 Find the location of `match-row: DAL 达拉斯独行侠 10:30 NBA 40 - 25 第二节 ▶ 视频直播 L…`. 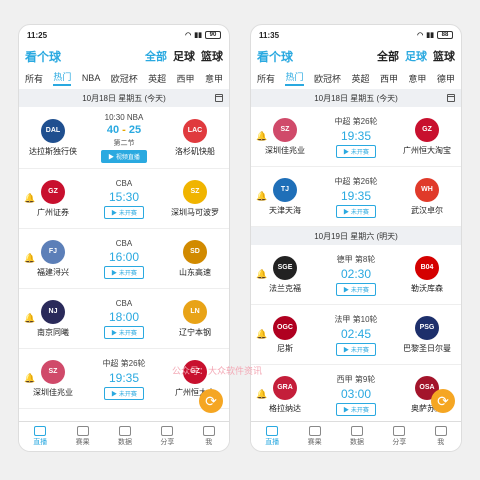

match-row: DAL 达拉斯独行侠 10:30 NBA 40 - 25 第二节 ▶ 视频直播 L… is located at coordinates (124, 138).